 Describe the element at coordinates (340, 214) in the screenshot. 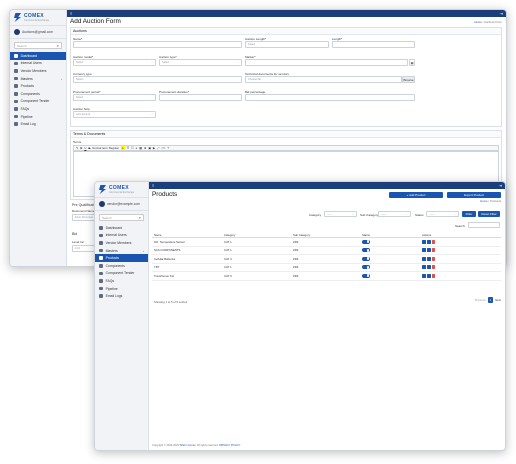

I see `category-filter-select: ------ ⌄` at that location.